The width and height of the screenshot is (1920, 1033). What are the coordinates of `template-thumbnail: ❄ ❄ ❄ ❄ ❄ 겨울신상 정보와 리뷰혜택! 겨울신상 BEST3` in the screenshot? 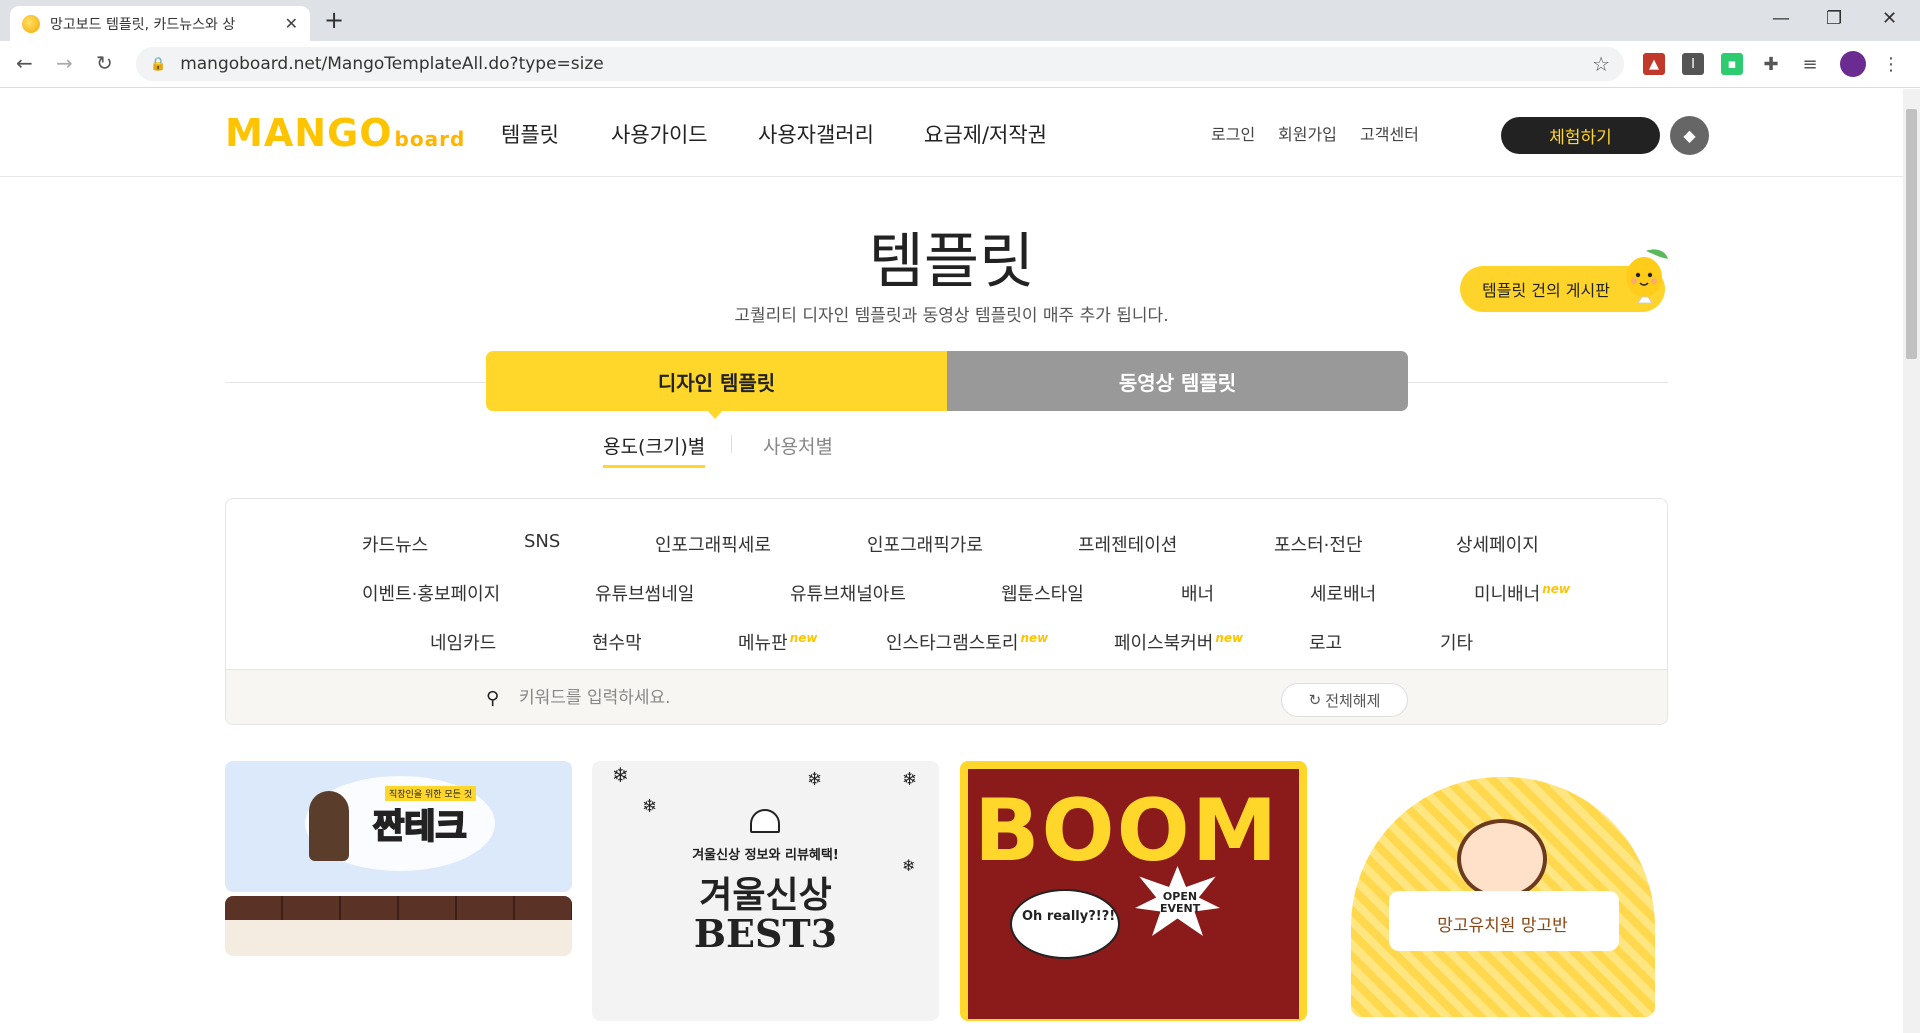 It's located at (765, 891).